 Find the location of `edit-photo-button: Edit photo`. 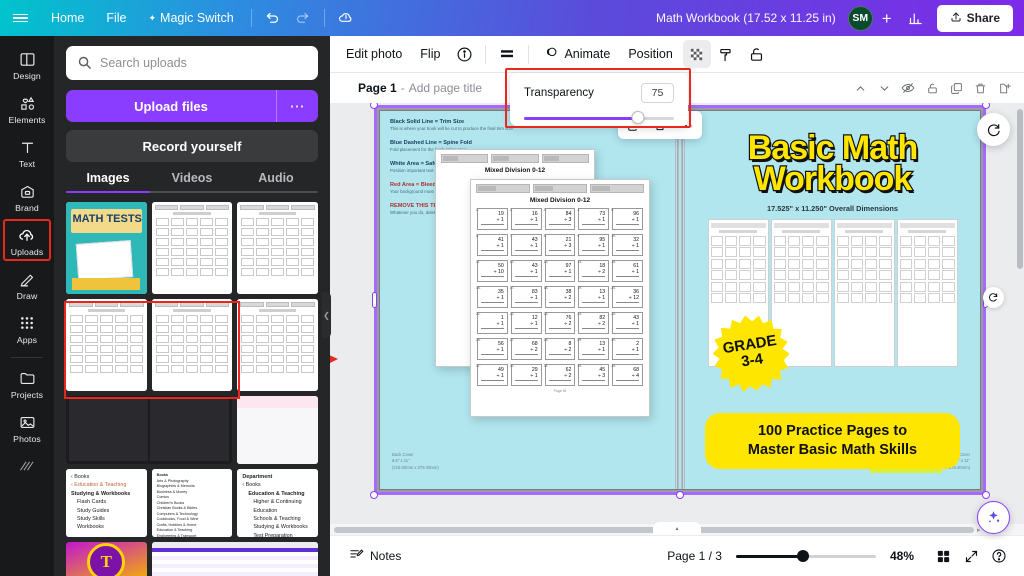

edit-photo-button: Edit photo is located at coordinates (374, 54).